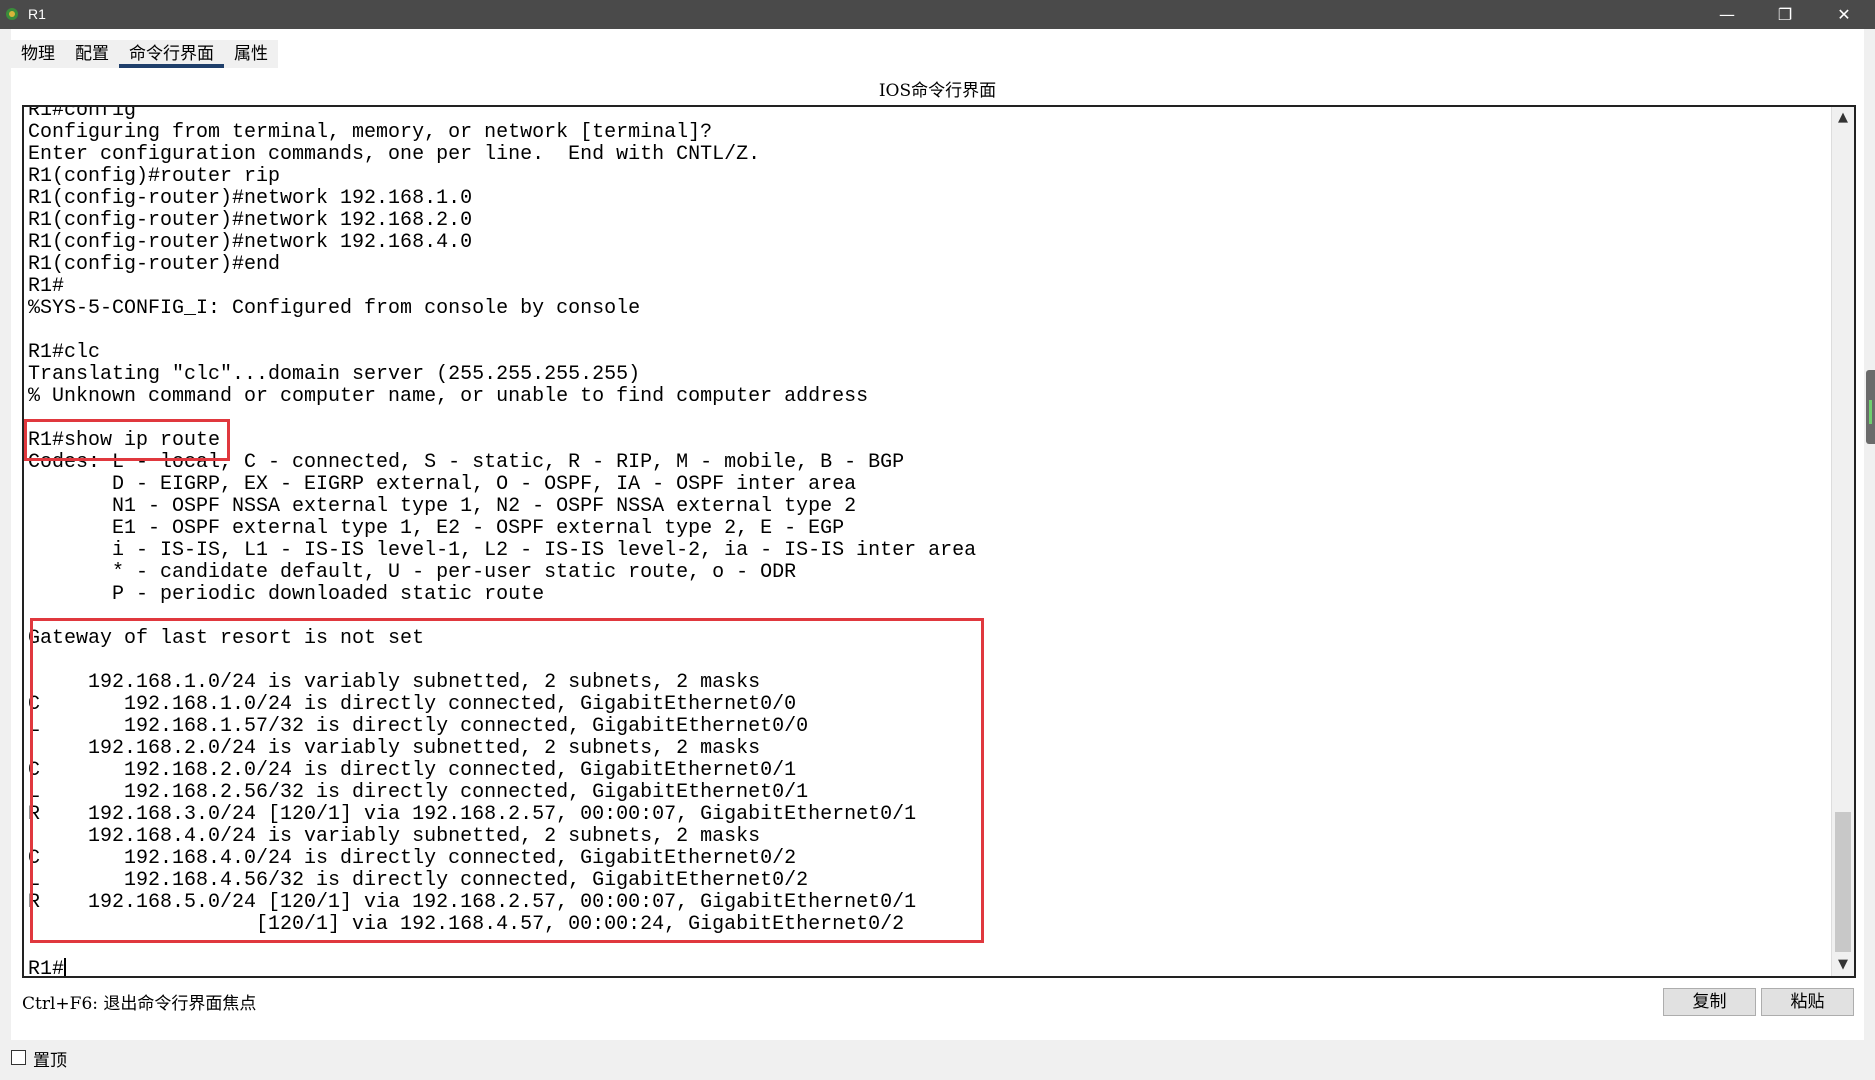  I want to click on maximize-button: ❐, so click(1785, 14).